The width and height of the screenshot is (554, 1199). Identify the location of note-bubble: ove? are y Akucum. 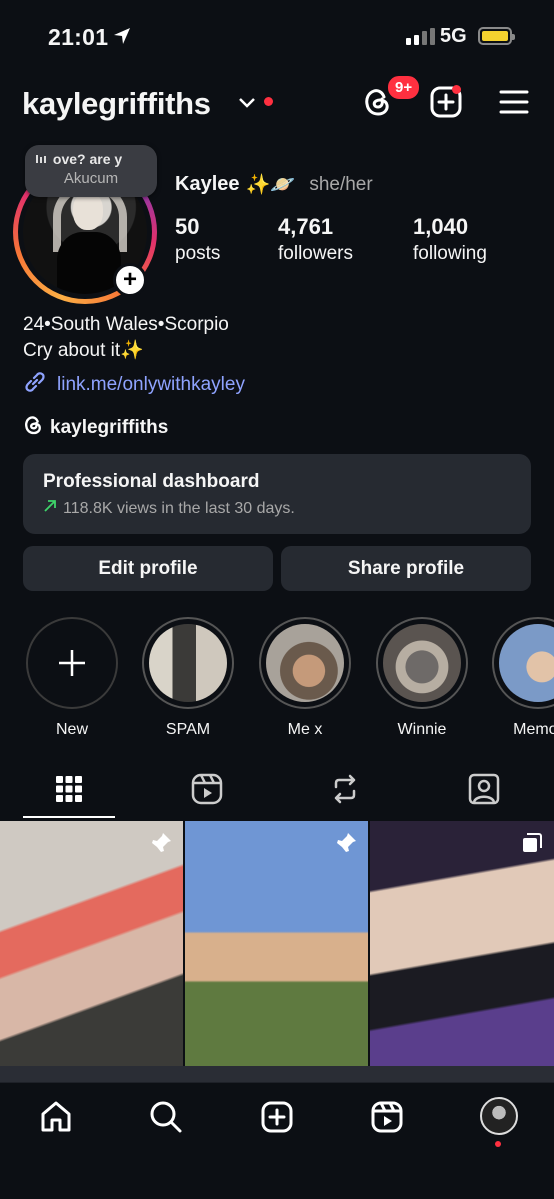
(91, 171).